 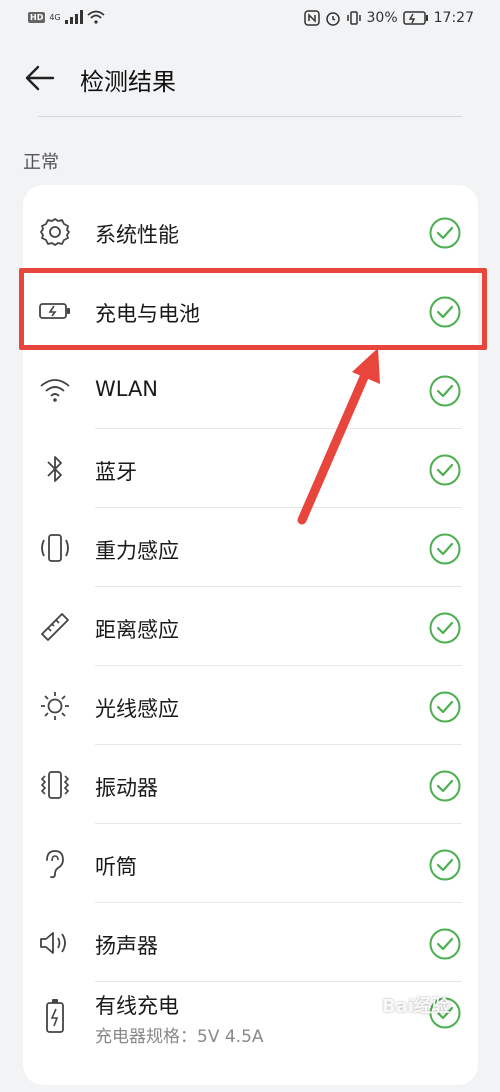 I want to click on list-item-system-performance: 系统性能, so click(x=250, y=231).